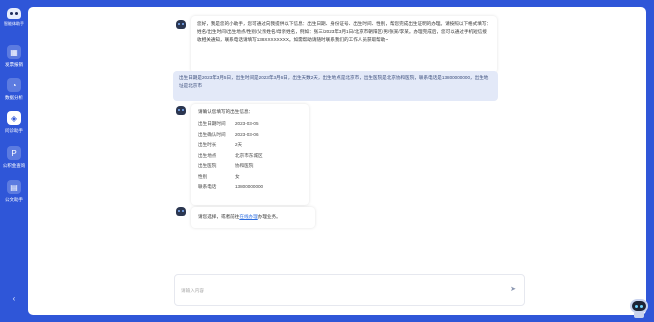 Image resolution: width=654 pixels, height=322 pixels. What do you see at coordinates (14, 165) in the screenshot?
I see `sidebar-item-label: 公积金查询` at bounding box center [14, 165].